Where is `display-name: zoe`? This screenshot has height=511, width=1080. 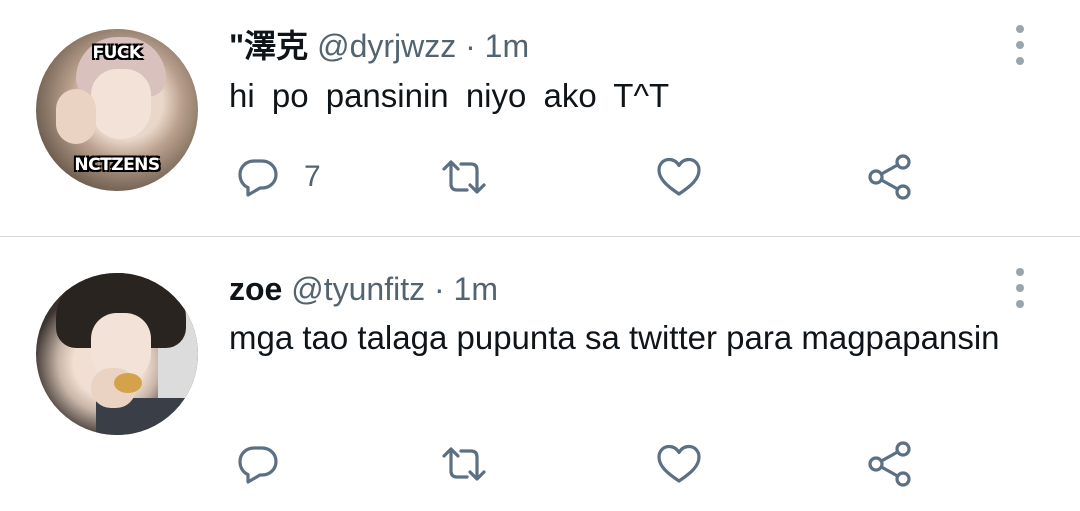 display-name: zoe is located at coordinates (255, 289).